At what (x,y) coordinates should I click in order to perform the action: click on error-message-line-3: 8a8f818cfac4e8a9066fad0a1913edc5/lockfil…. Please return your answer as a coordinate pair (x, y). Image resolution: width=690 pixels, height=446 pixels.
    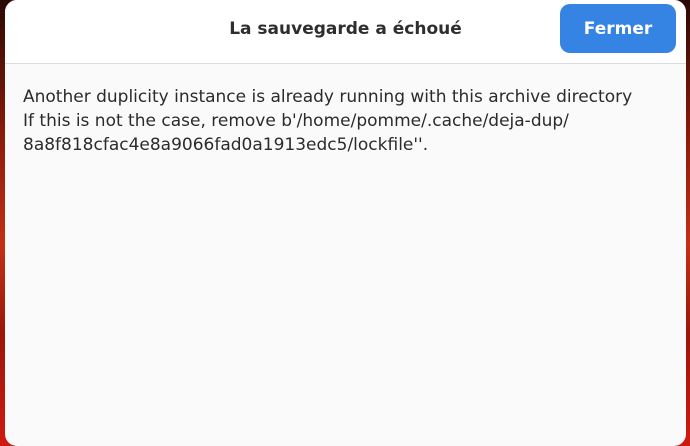
    Looking at the image, I should click on (226, 145).